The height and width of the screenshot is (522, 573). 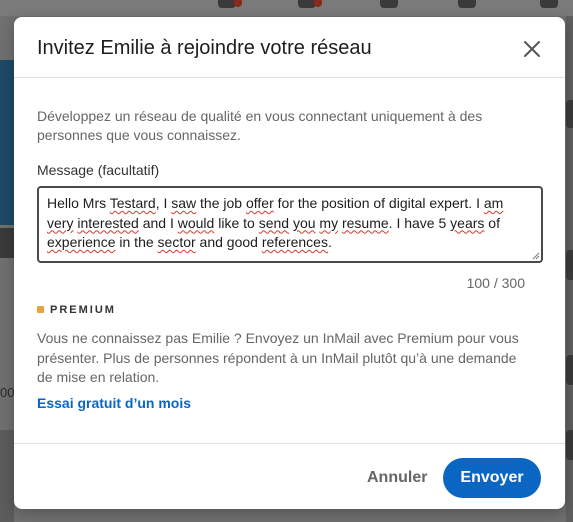 I want to click on misspelled-word: send, so click(x=274, y=222).